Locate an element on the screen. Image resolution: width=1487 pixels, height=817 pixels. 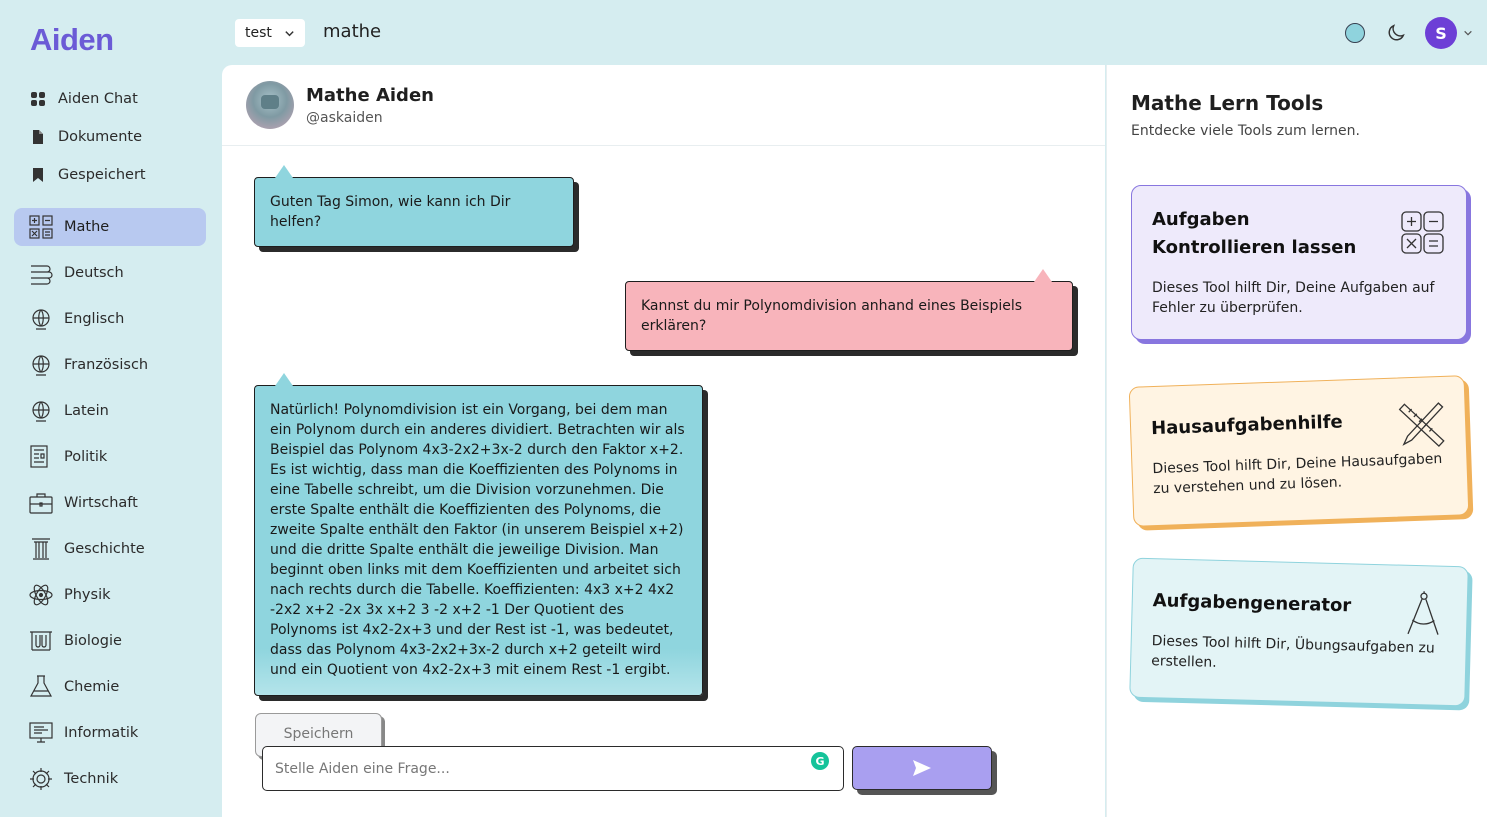
subject-politik: Politik is located at coordinates (110, 457).